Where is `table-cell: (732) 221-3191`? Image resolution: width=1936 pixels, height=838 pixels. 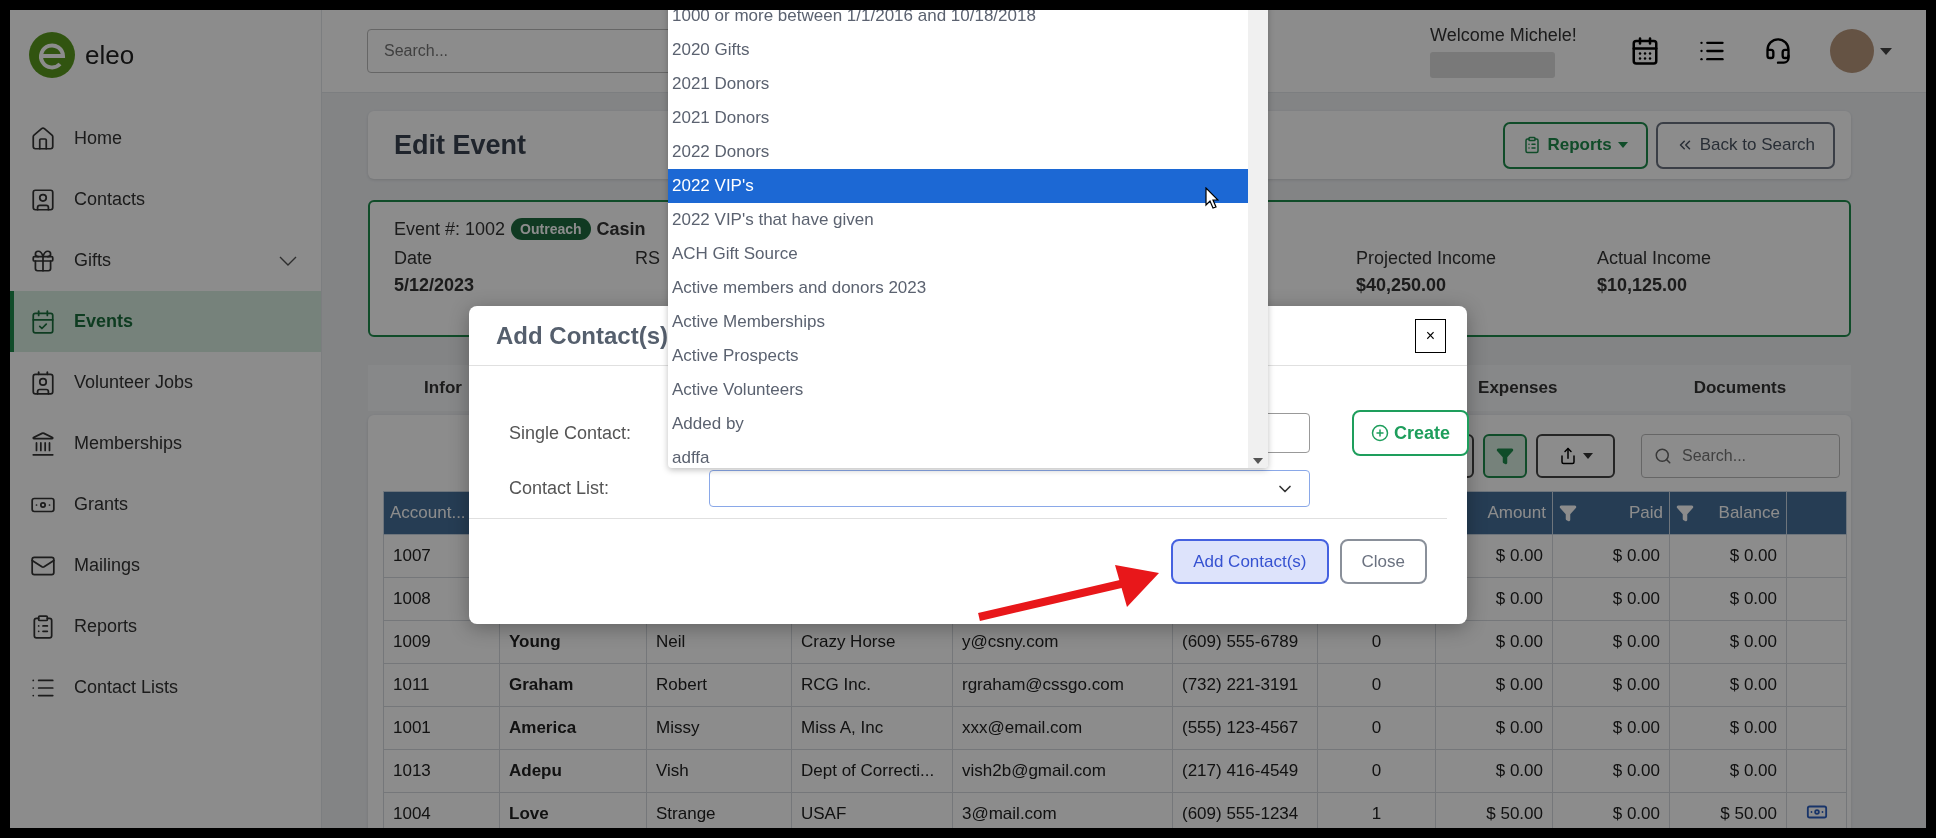 table-cell: (732) 221-3191 is located at coordinates (1240, 684).